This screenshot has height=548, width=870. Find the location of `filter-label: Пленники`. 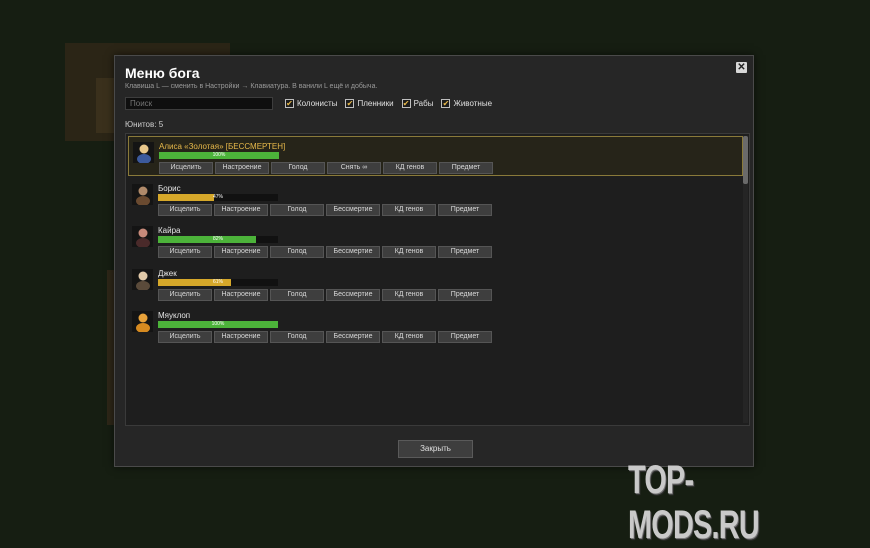

filter-label: Пленники is located at coordinates (375, 103).